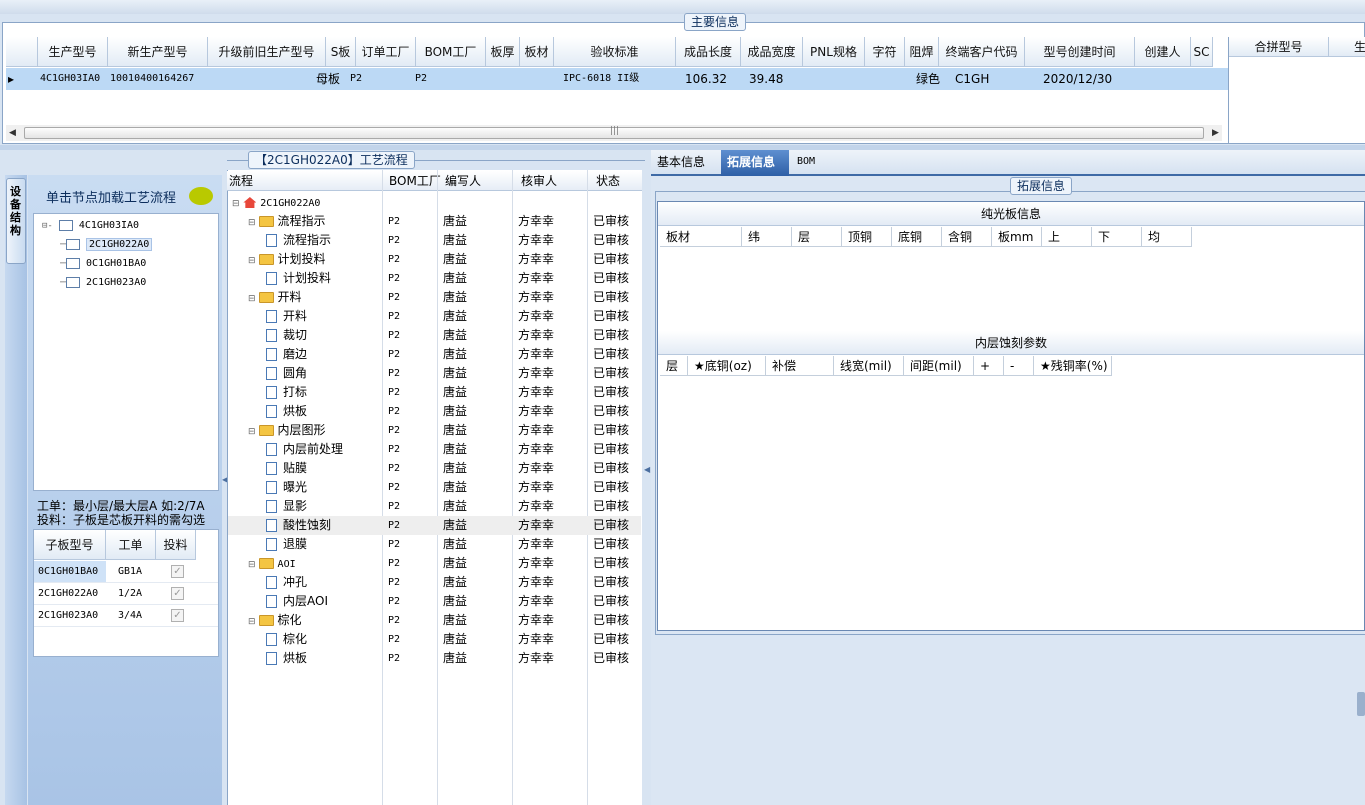 The height and width of the screenshot is (805, 1365). Describe the element at coordinates (434, 373) in the screenshot. I see `flow-row: 圆角 P2 唐益 方幸幸 已审核` at that location.